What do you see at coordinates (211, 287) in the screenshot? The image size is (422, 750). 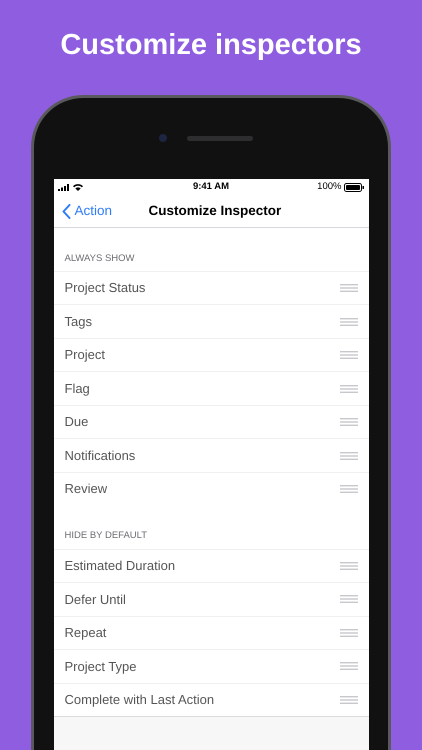 I see `inspector-row: Project Status` at bounding box center [211, 287].